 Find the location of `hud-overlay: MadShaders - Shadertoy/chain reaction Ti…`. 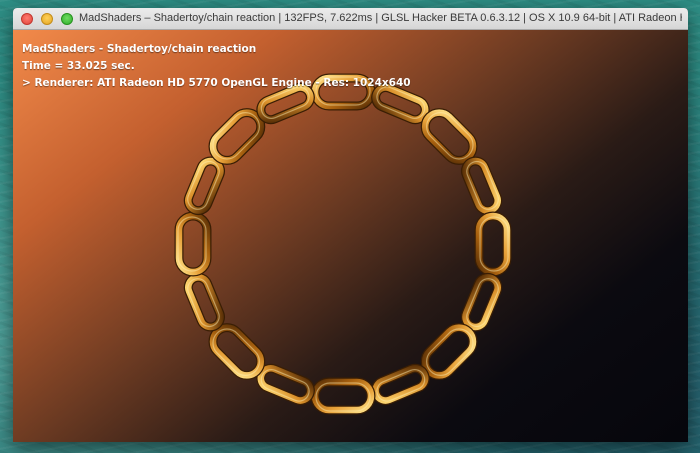

hud-overlay: MadShaders - Shadertoy/chain reaction Ti… is located at coordinates (216, 66).